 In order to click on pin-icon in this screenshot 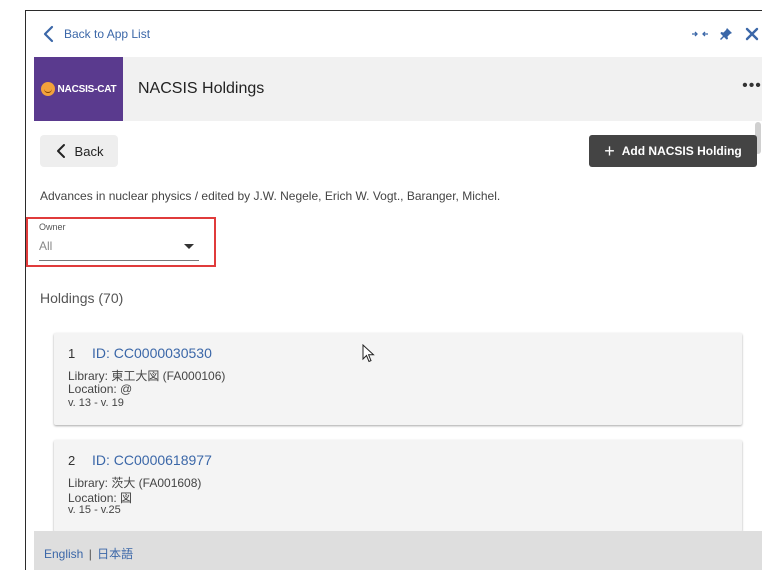, I will do `click(726, 34)`.